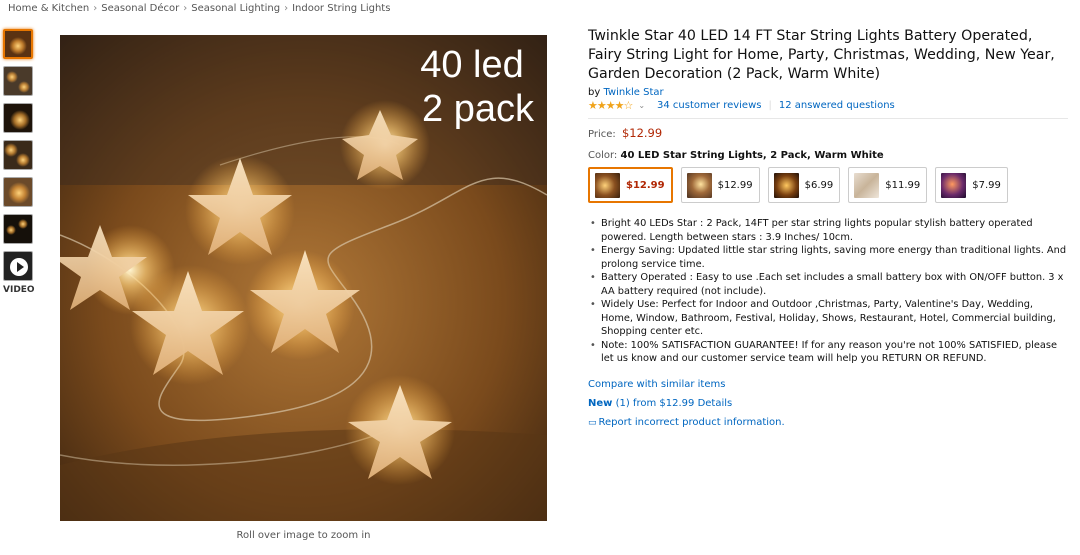 Image resolution: width=1080 pixels, height=555 pixels. I want to click on new-offers-link: New (1) from $12.99, so click(641, 403).